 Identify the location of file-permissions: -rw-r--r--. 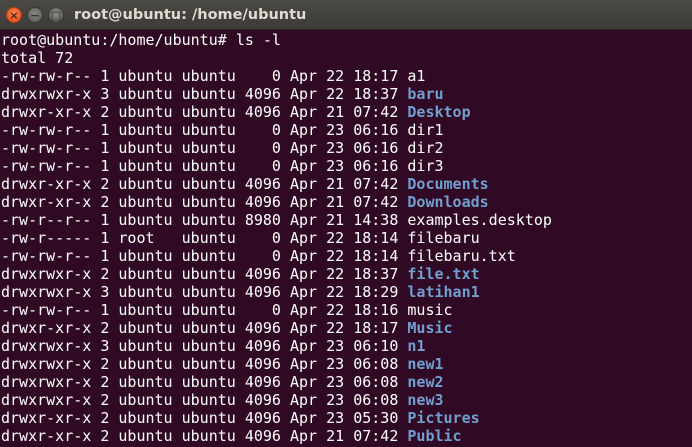
(46, 220).